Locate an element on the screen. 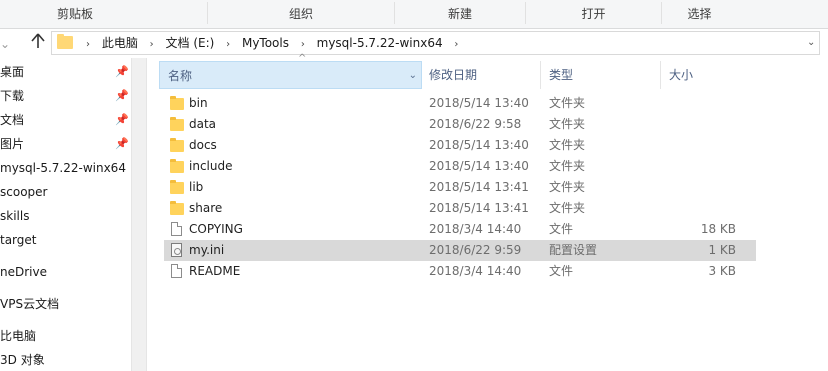  breadcrumb-documents-drive: 文档 (E:) is located at coordinates (190, 43).